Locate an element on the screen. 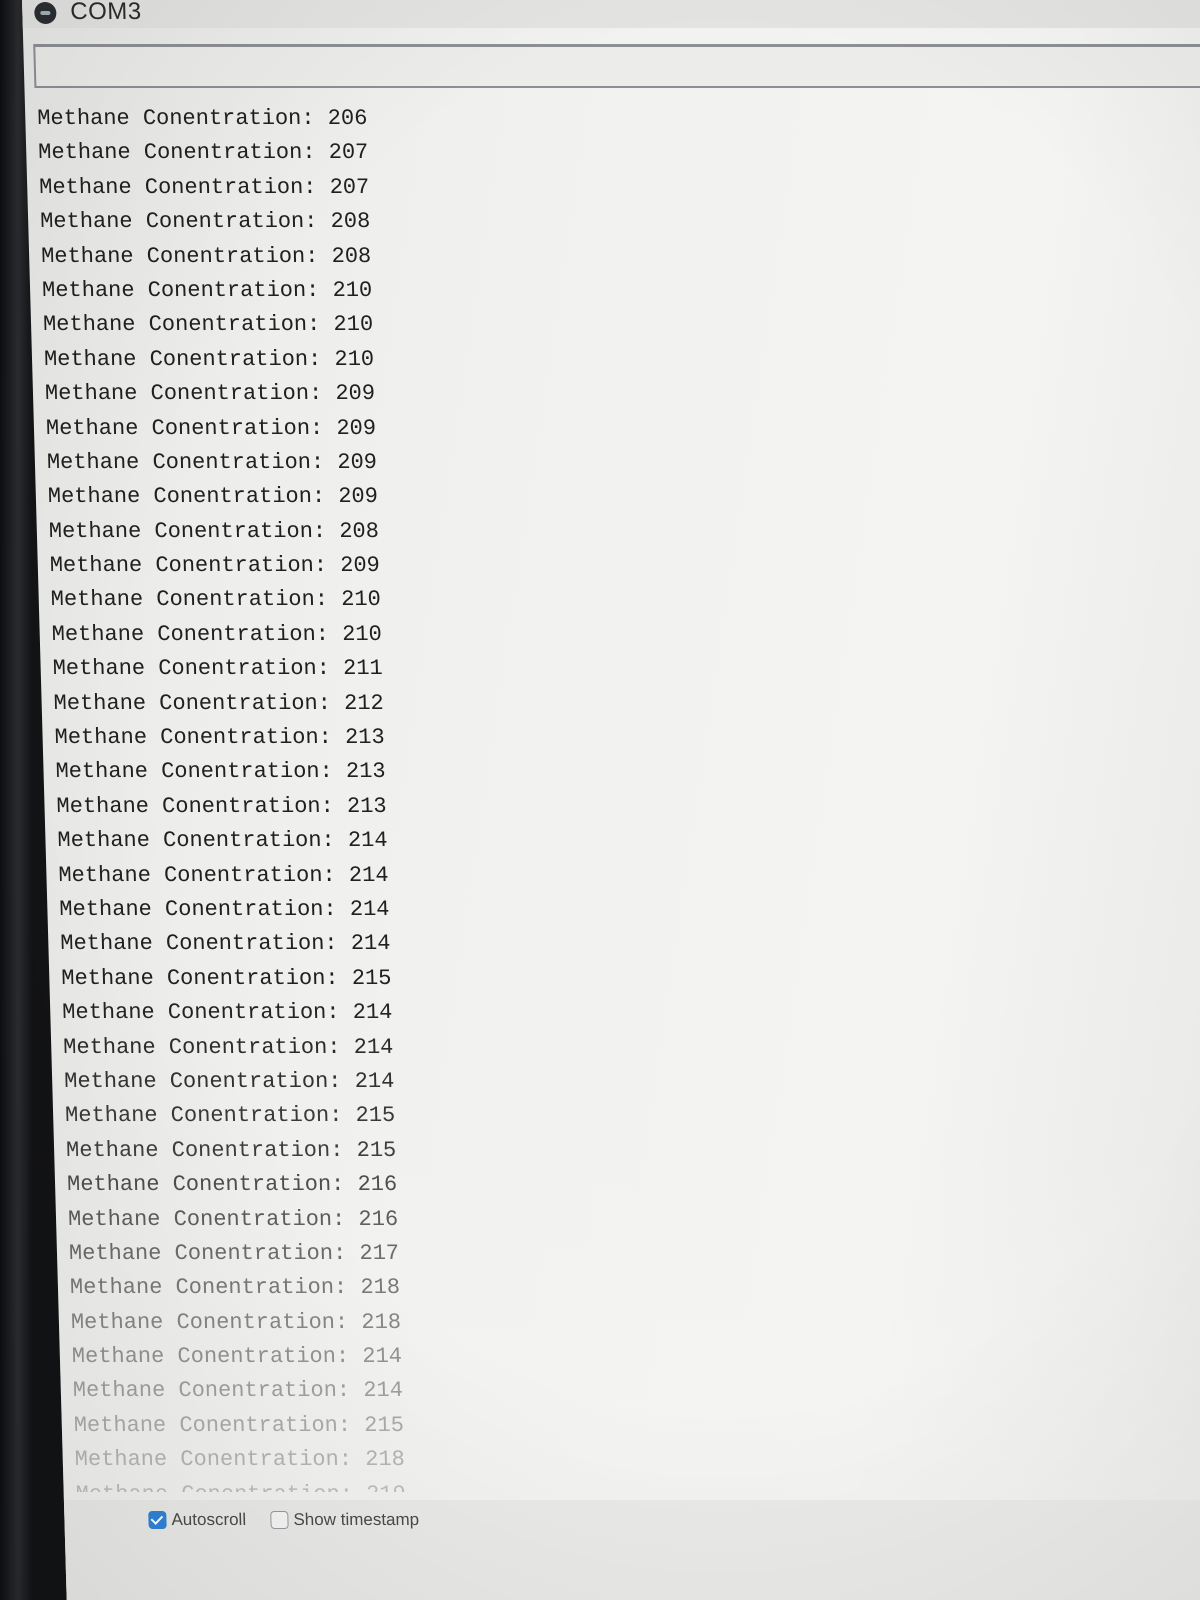 This screenshot has height=1600, width=1200. show-timestamp-checkbox: Show timestamp is located at coordinates (344, 1520).